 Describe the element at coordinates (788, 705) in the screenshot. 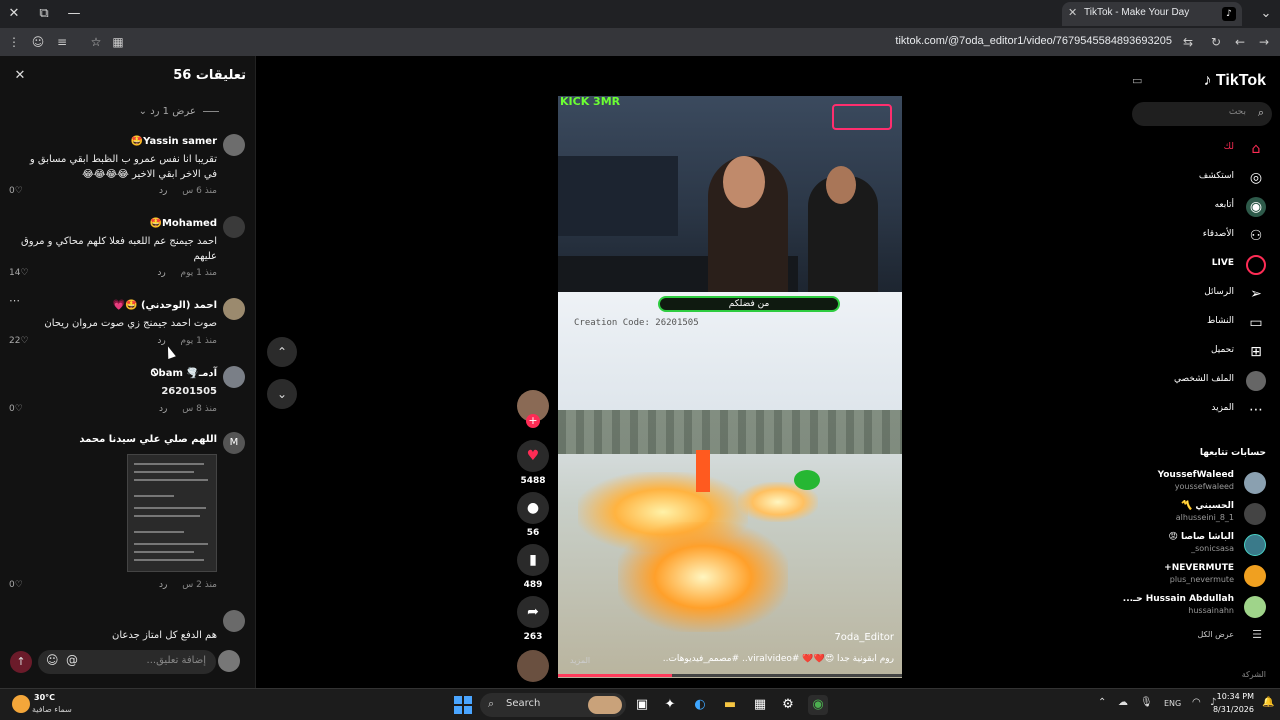

I see `settings-gear-icon: ⚙` at that location.